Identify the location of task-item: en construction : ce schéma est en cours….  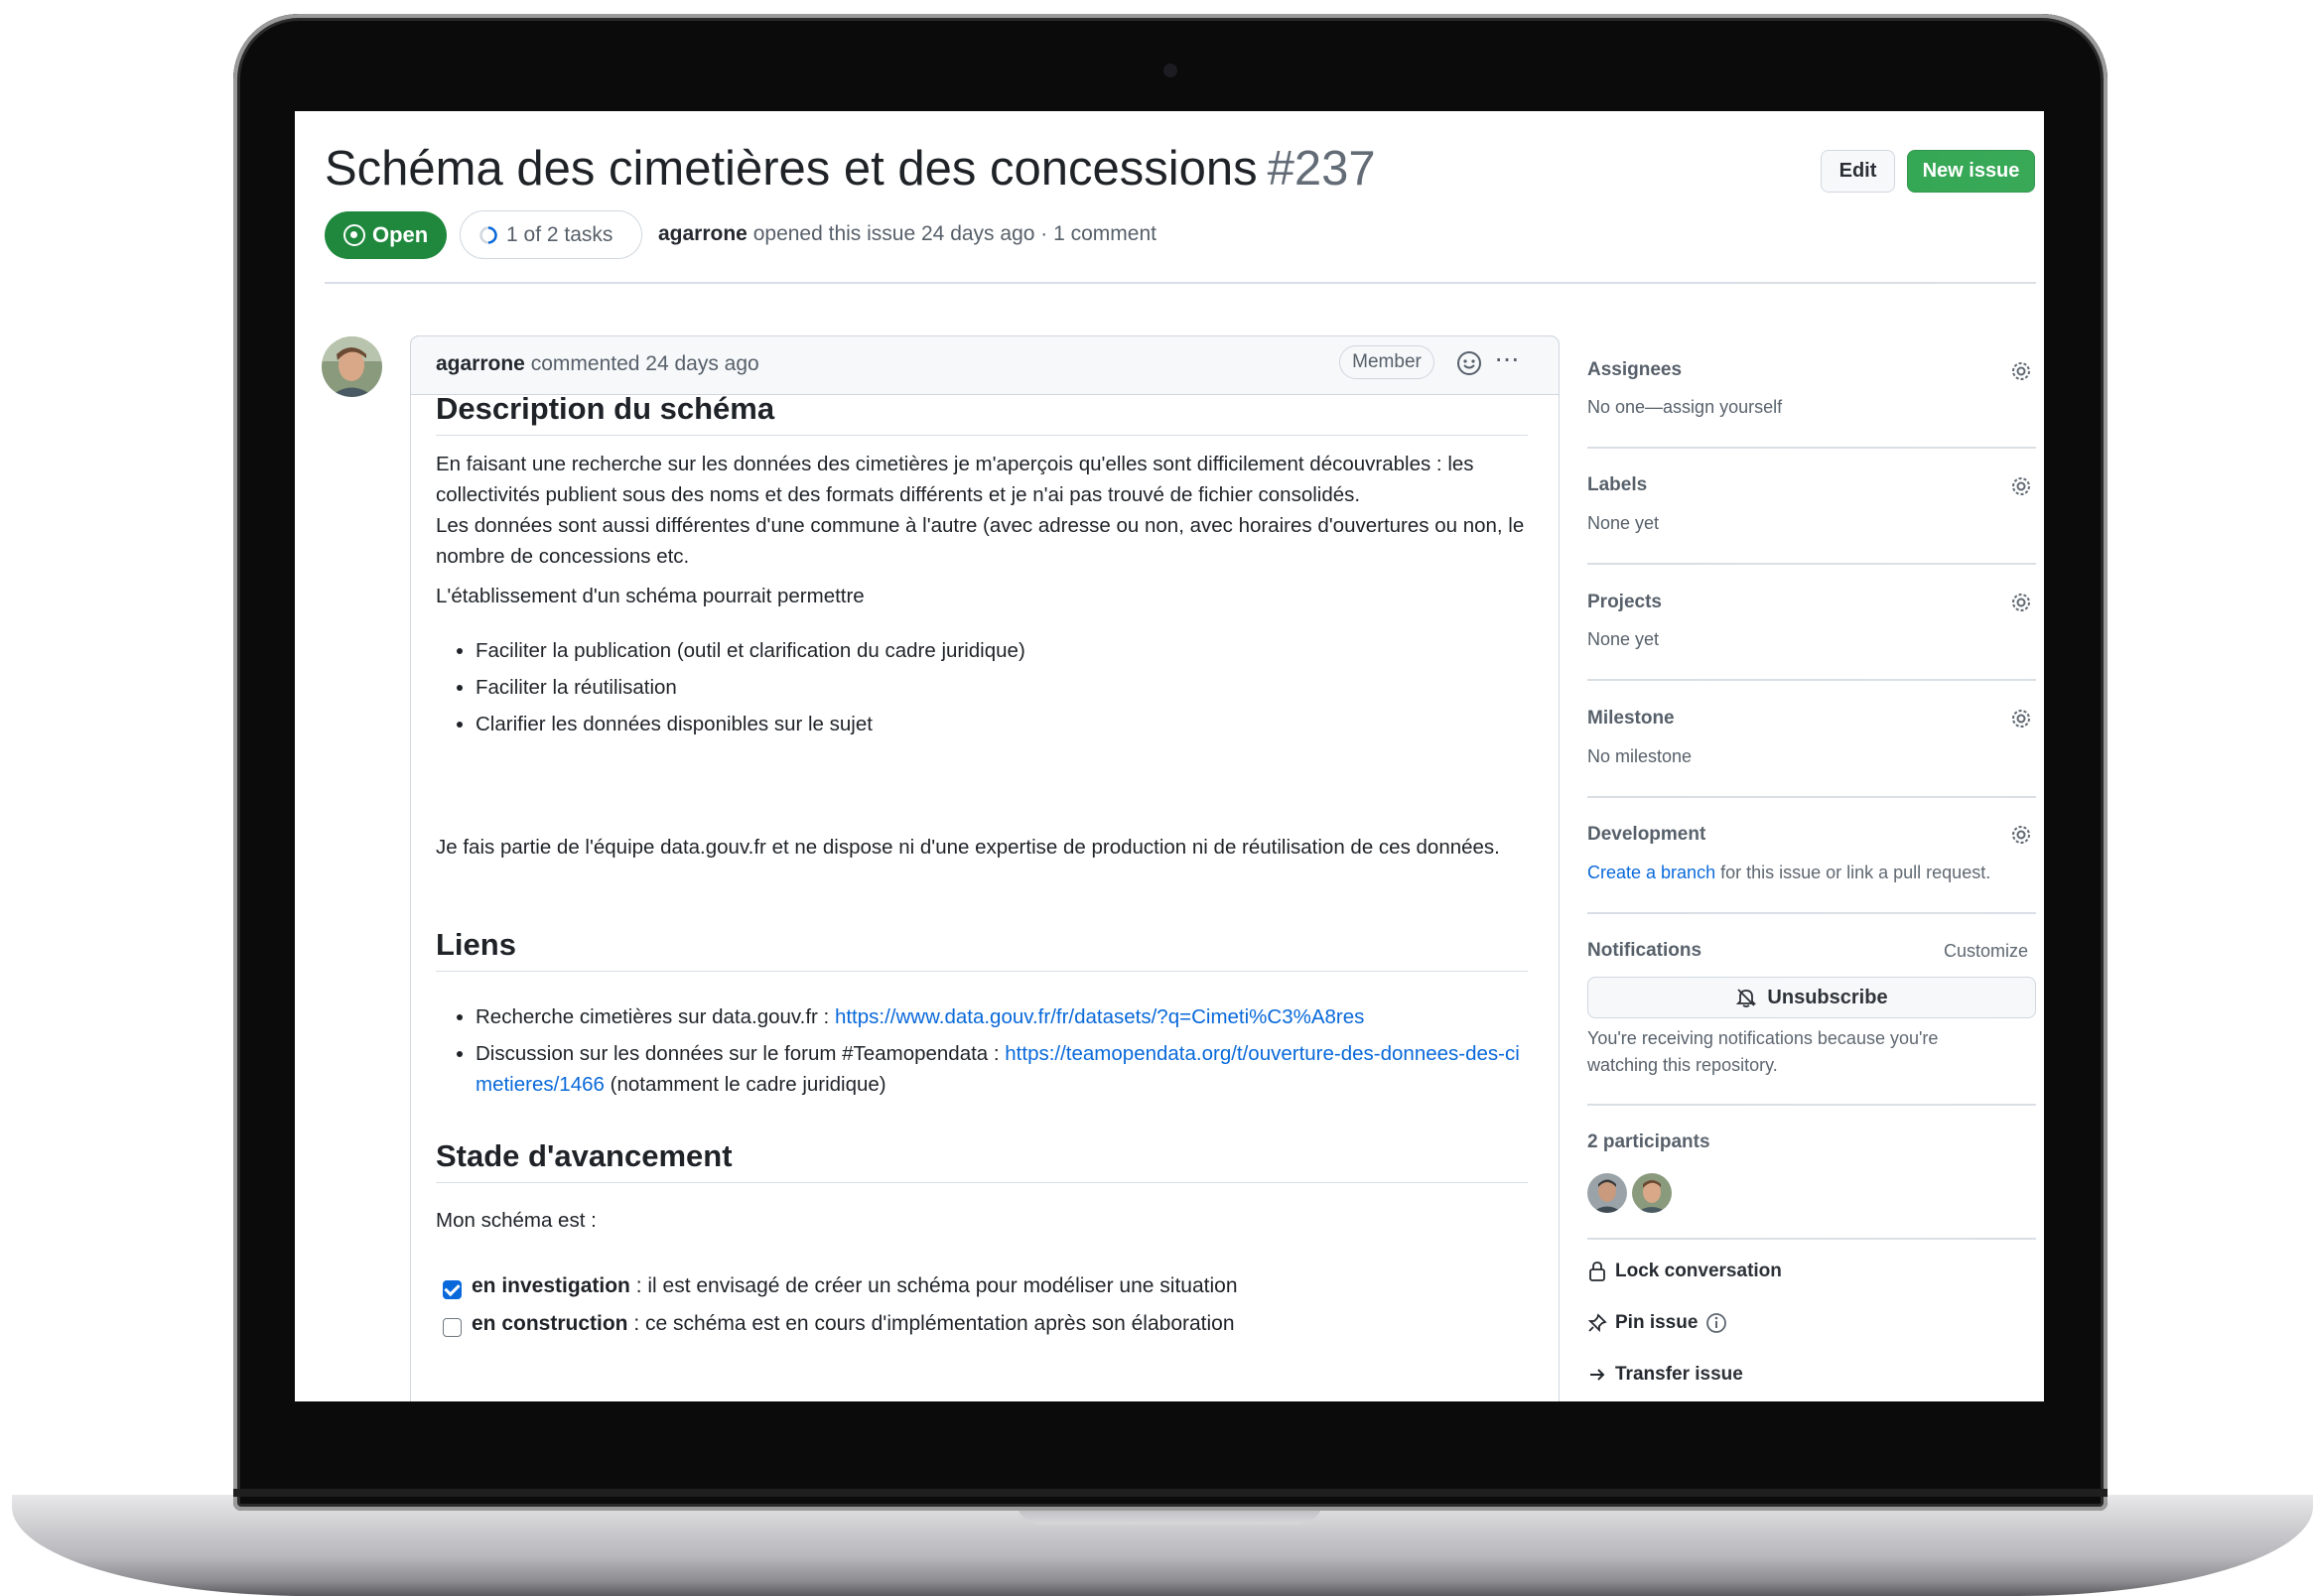
(853, 1323).